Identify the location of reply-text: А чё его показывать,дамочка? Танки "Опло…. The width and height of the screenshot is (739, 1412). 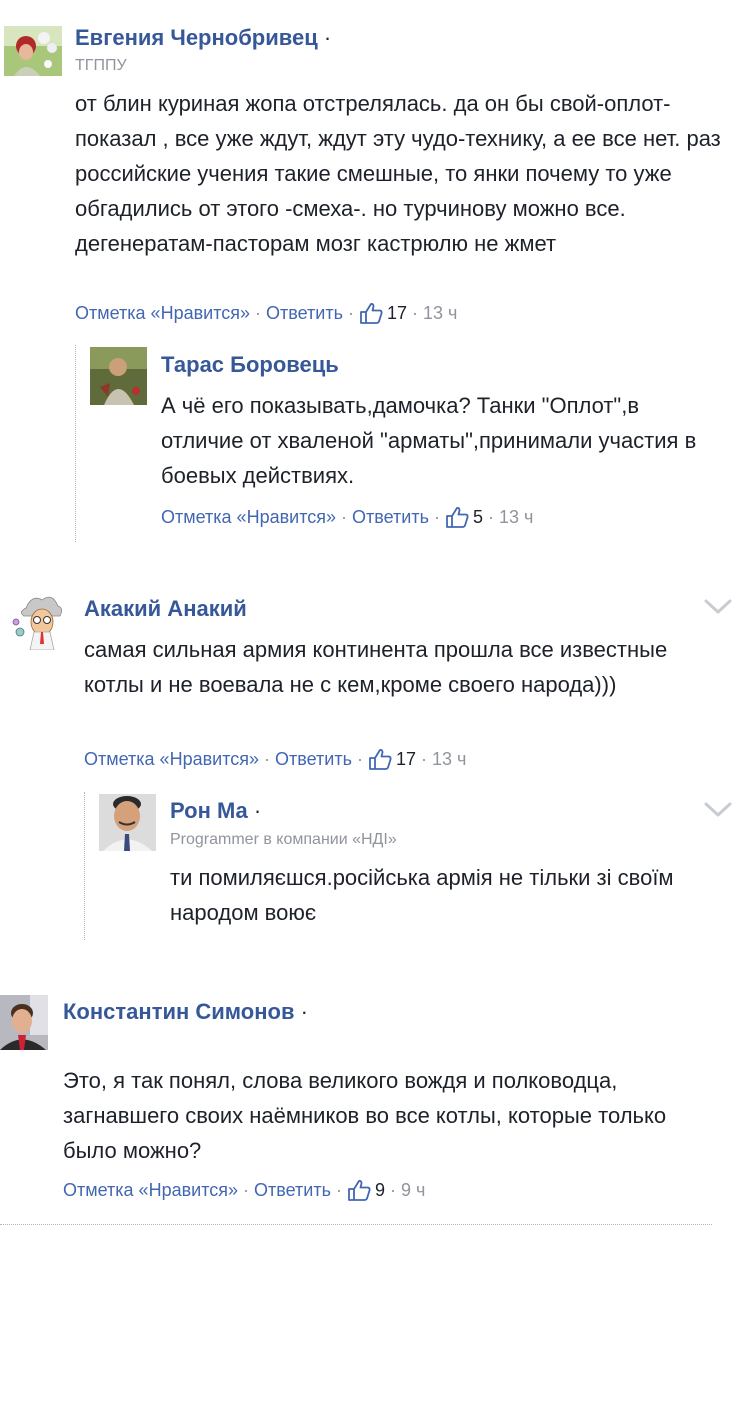
(429, 440).